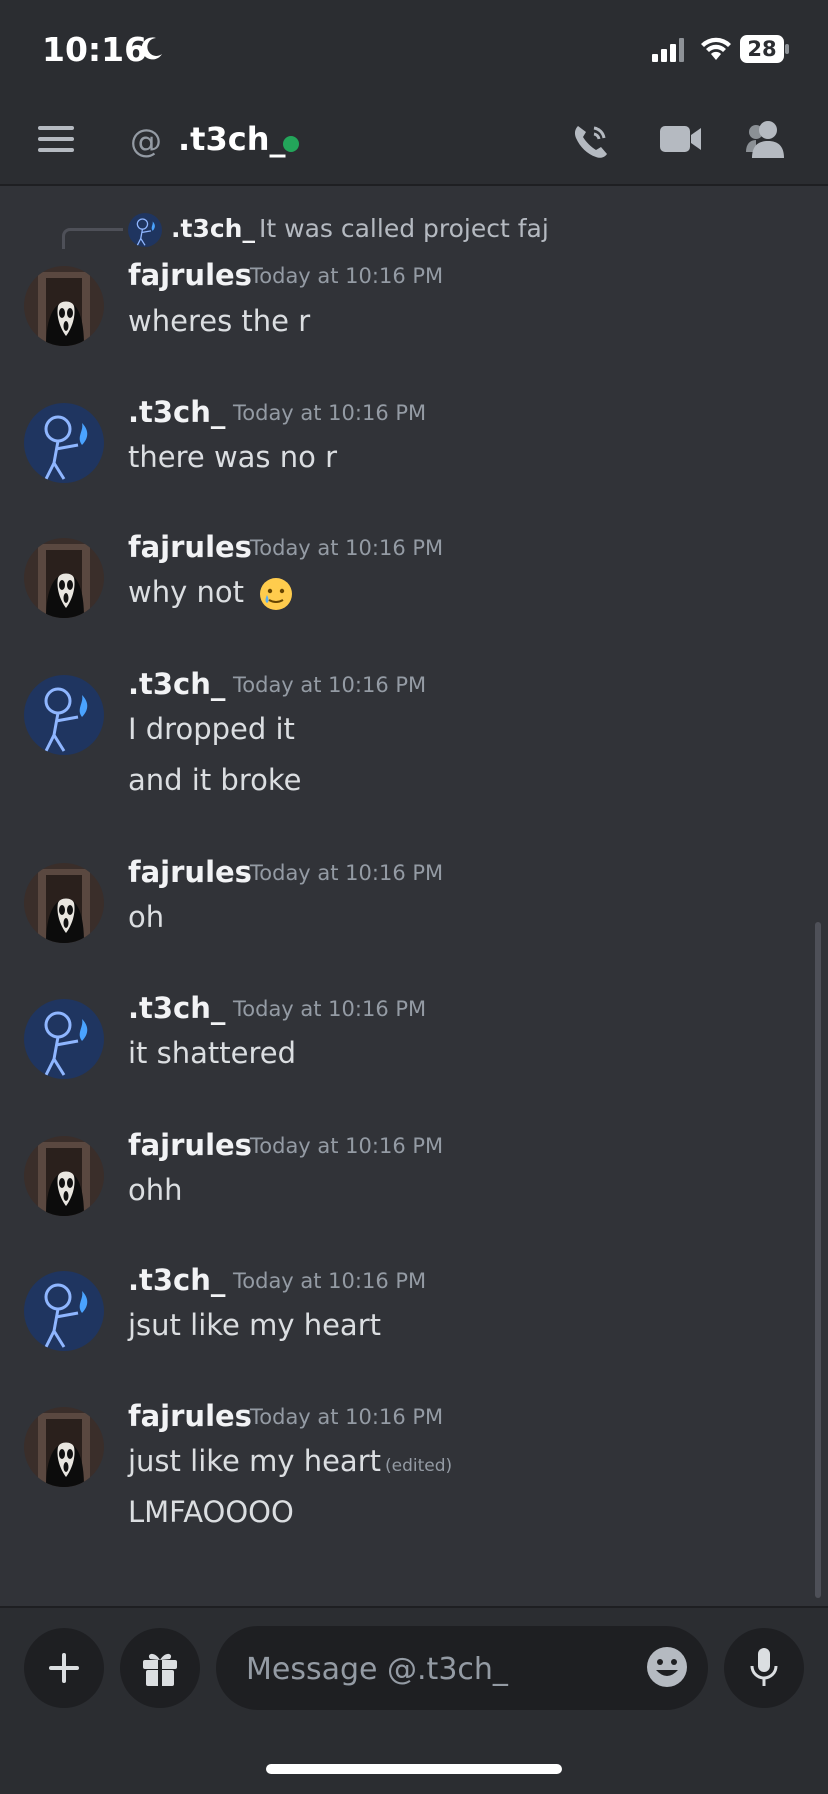 The width and height of the screenshot is (828, 1794). I want to click on message-text: just like my heart (edited), so click(290, 1461).